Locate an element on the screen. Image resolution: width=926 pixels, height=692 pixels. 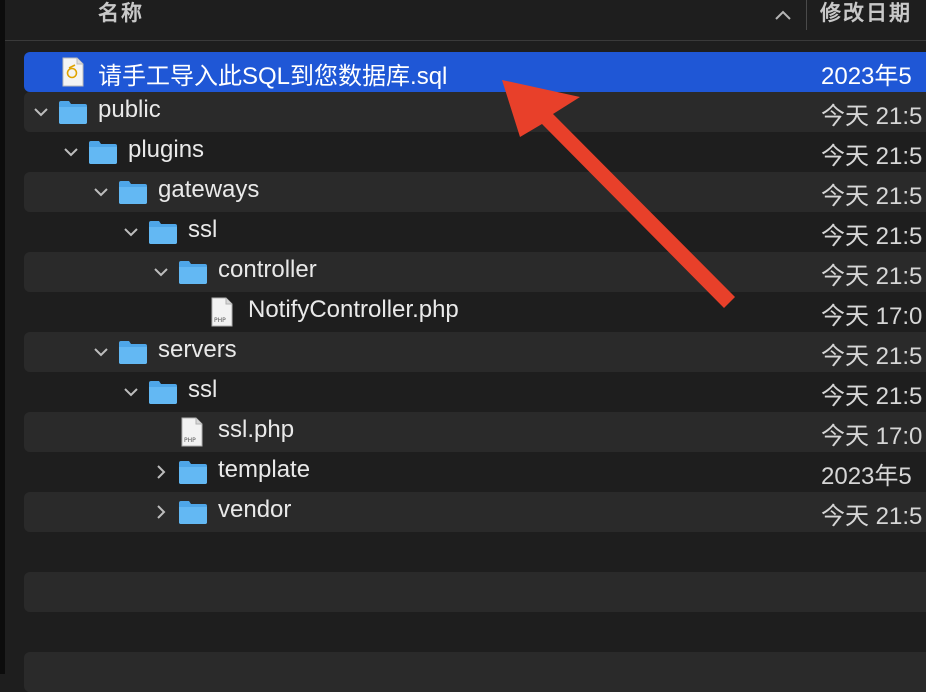
folder-name: controller is located at coordinates (267, 269).